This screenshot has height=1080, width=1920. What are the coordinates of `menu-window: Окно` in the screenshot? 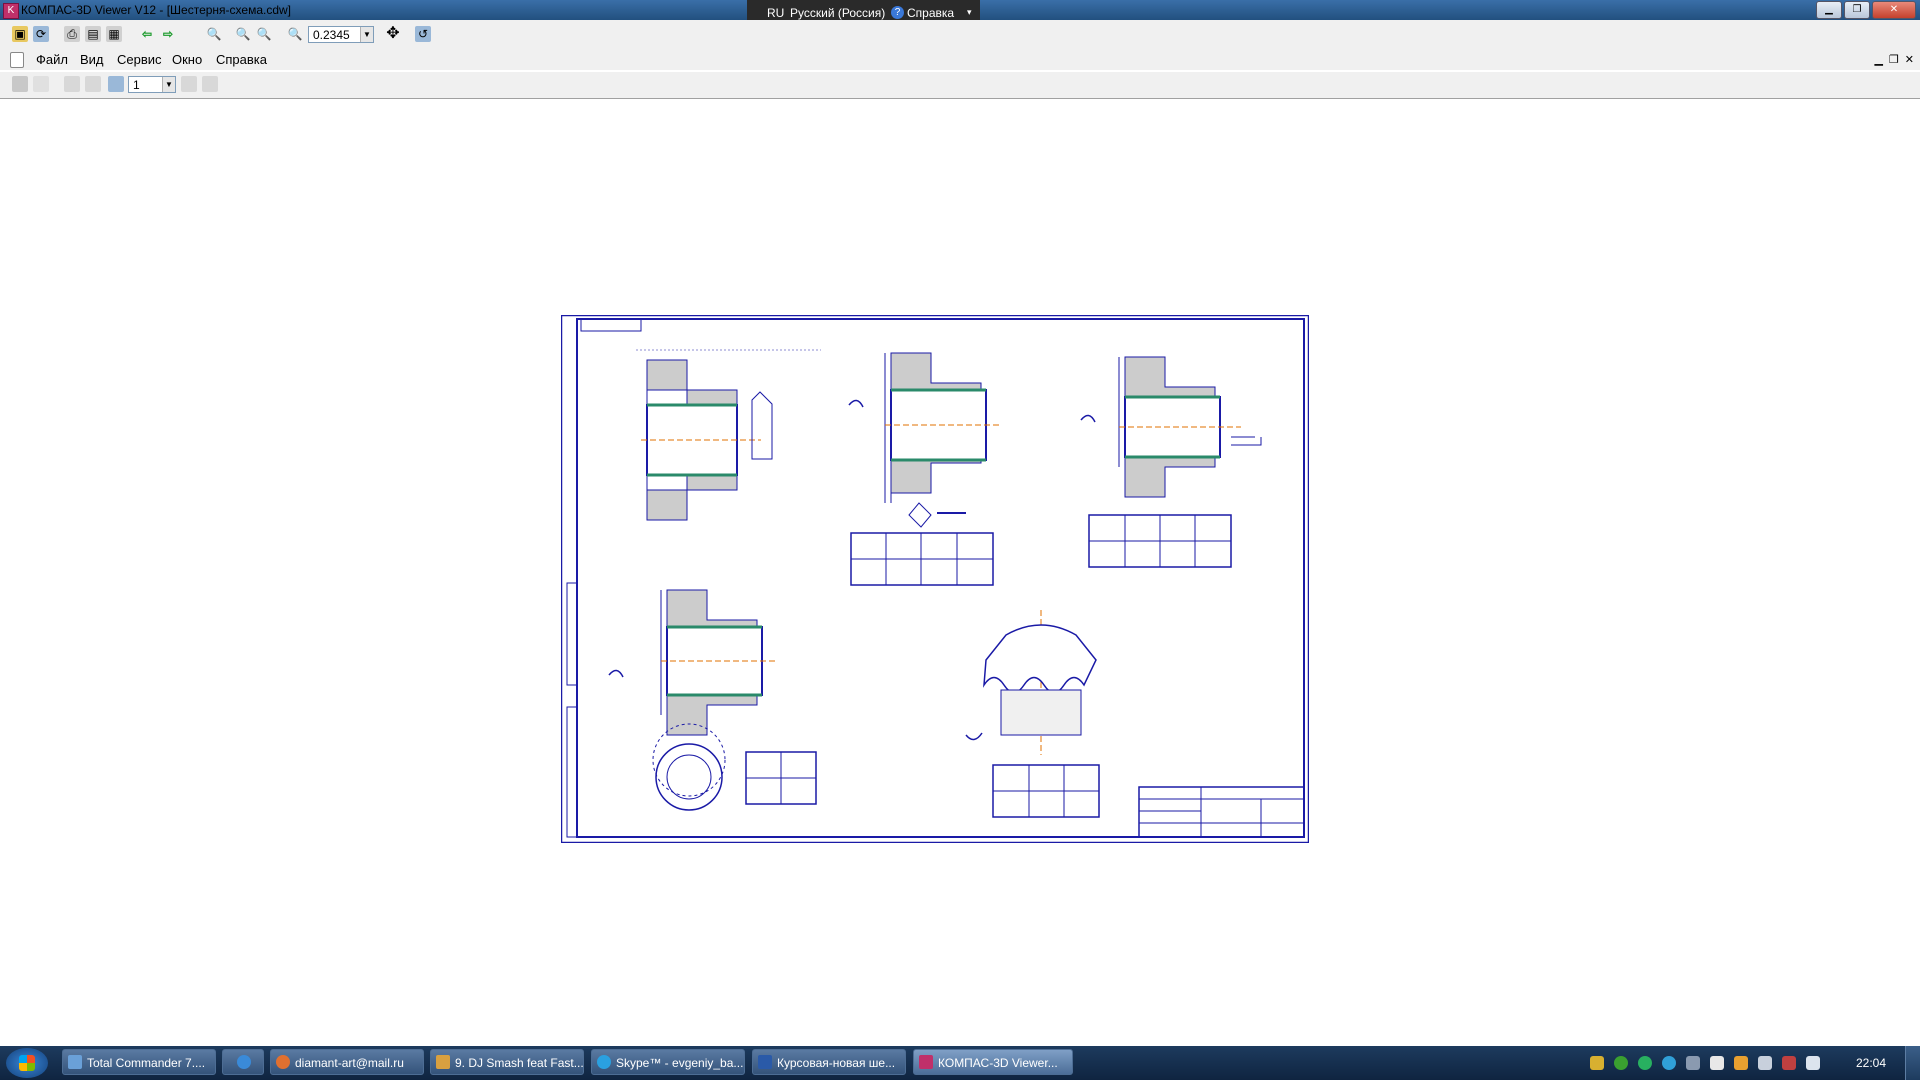 It's located at (187, 59).